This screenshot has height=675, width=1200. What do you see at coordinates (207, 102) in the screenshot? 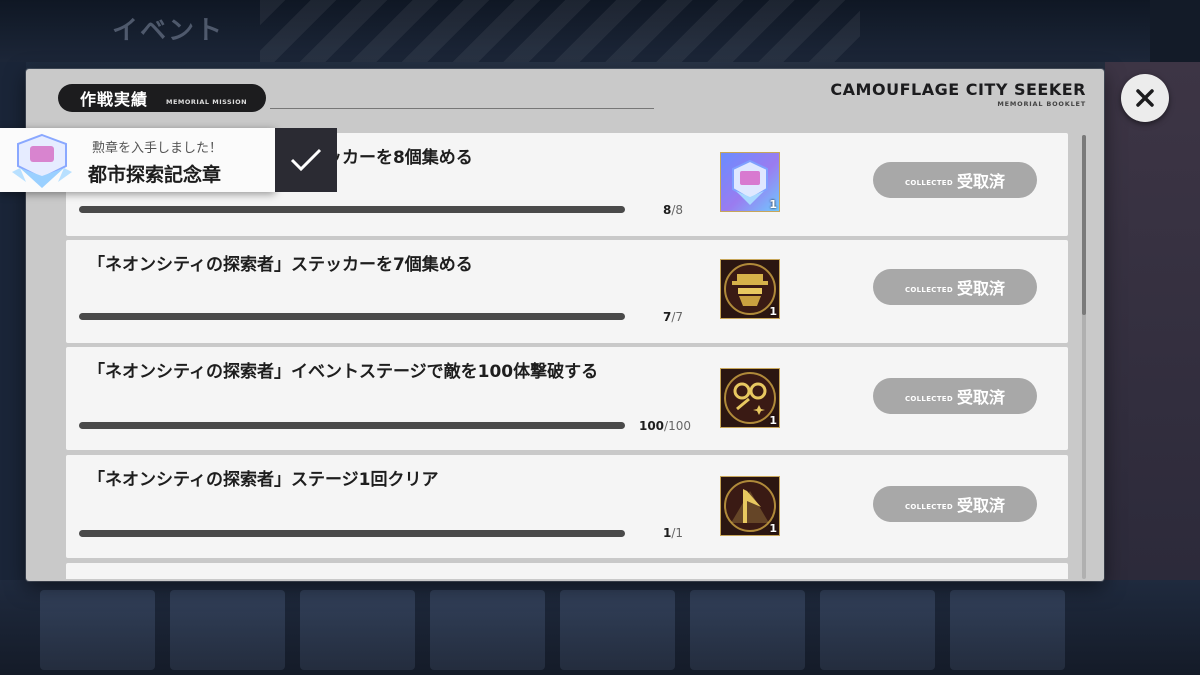
I see `dialog-tab-subtitle: MEMORIAL MISSION` at bounding box center [207, 102].